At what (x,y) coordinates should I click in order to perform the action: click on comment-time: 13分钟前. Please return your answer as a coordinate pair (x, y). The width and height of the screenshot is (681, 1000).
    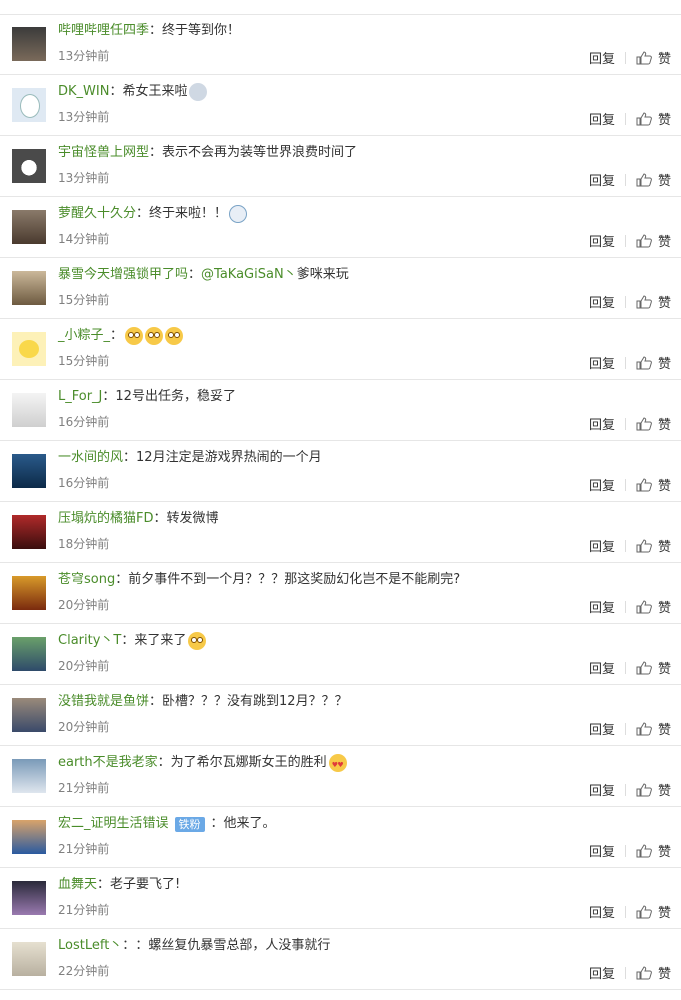
    Looking at the image, I should click on (84, 56).